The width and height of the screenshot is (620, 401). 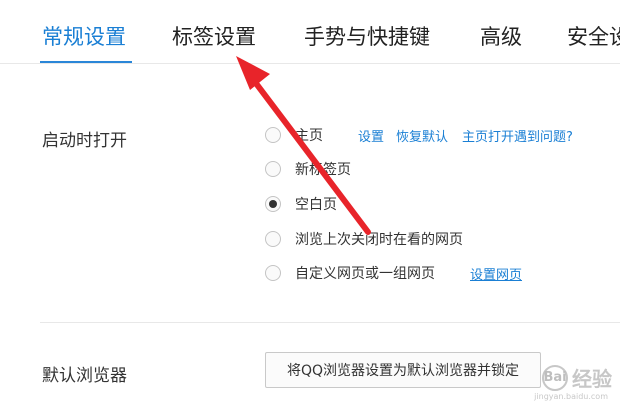 What do you see at coordinates (555, 377) in the screenshot?
I see `watermark-logo-icon: Bai` at bounding box center [555, 377].